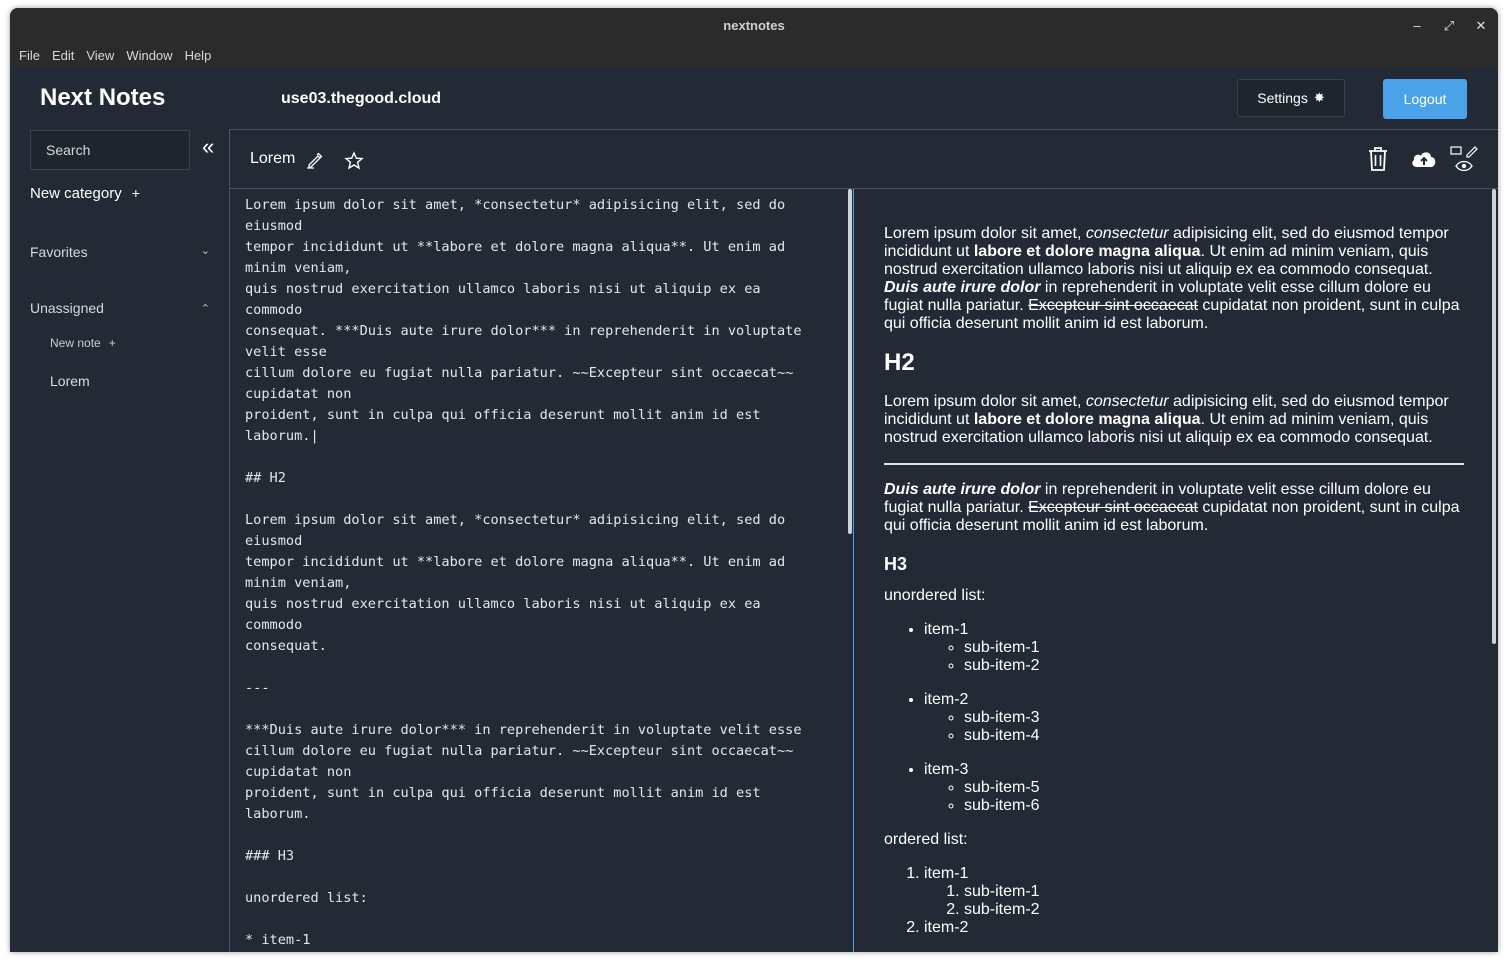 Image resolution: width=1508 pixels, height=962 pixels. Describe the element at coordinates (273, 158) in the screenshot. I see `note-title: Lorem` at that location.